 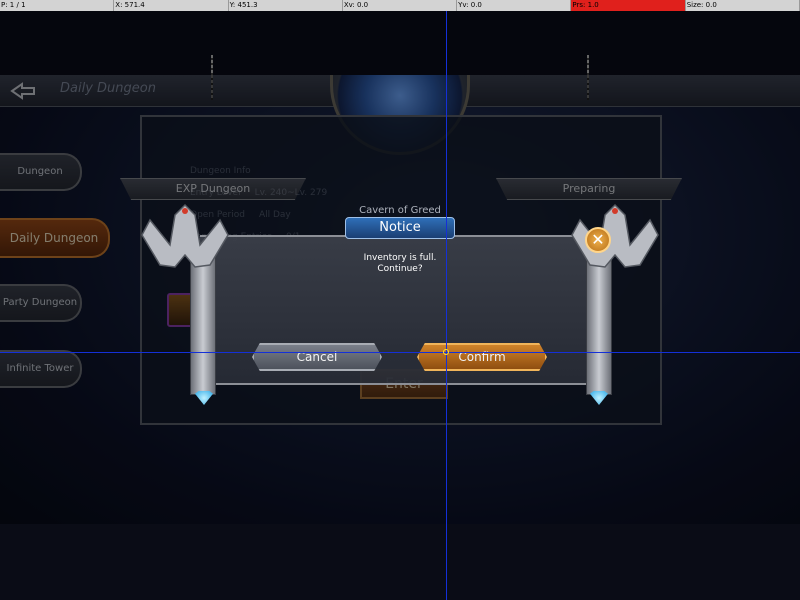 I want to click on dialog-title: Notice, so click(x=400, y=227).